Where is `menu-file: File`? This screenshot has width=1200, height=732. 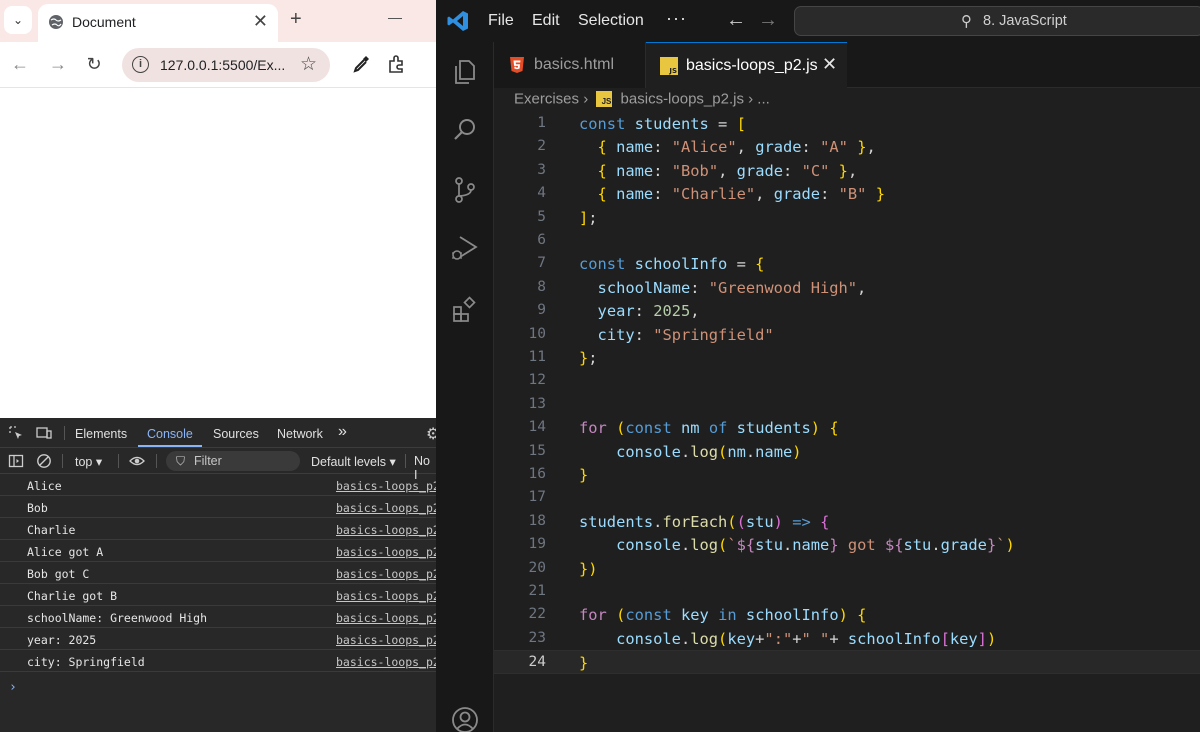
menu-file: File is located at coordinates (501, 21).